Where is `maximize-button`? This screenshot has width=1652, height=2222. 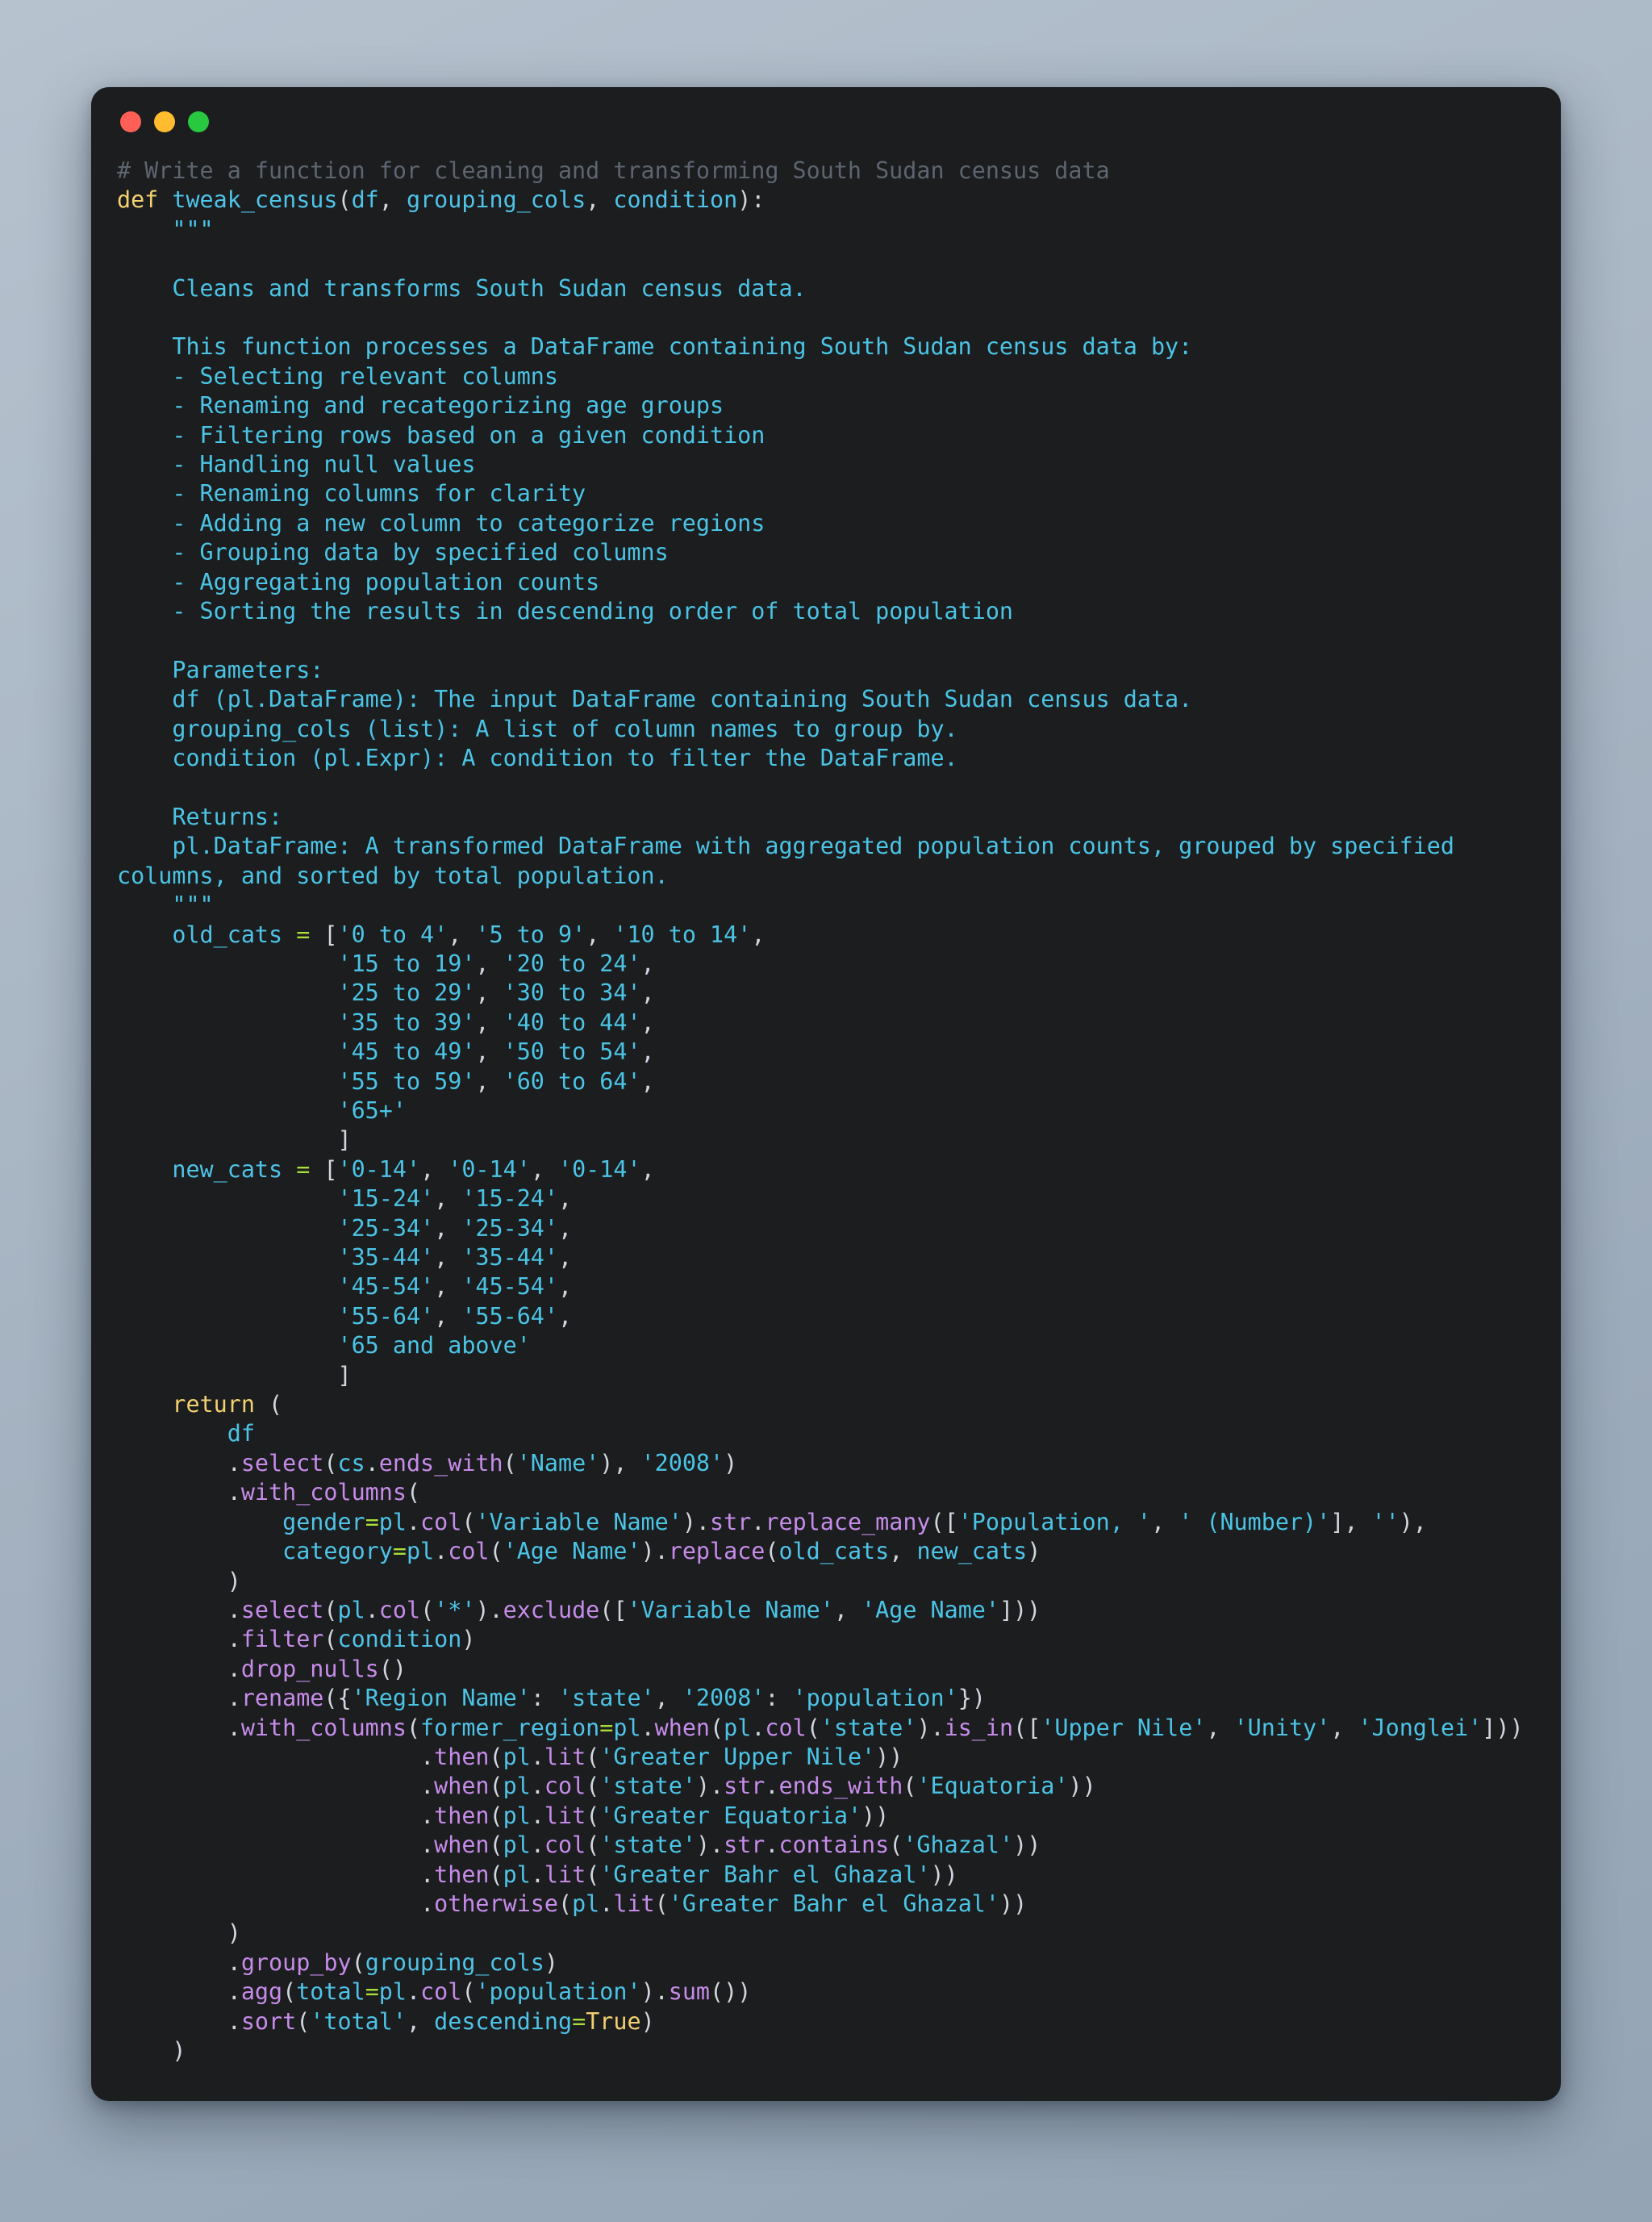
maximize-button is located at coordinates (198, 121).